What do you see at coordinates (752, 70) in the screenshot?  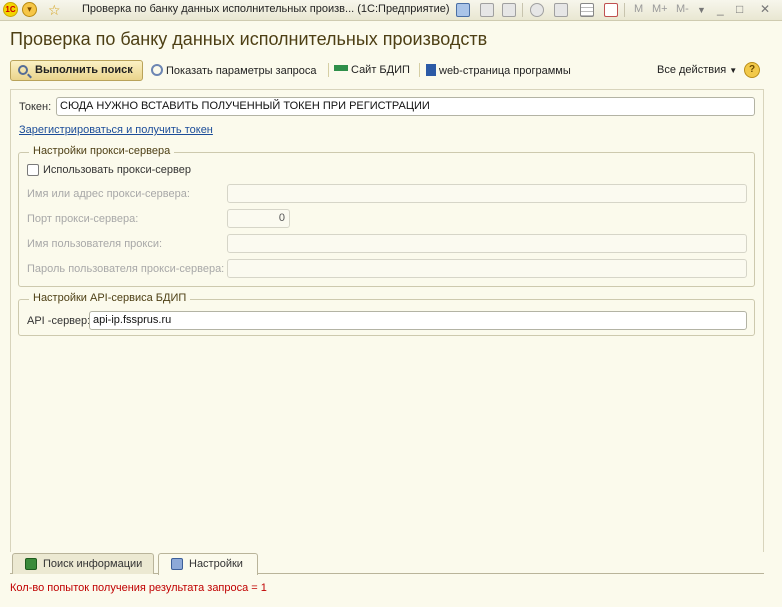 I see `help-icon: ?` at bounding box center [752, 70].